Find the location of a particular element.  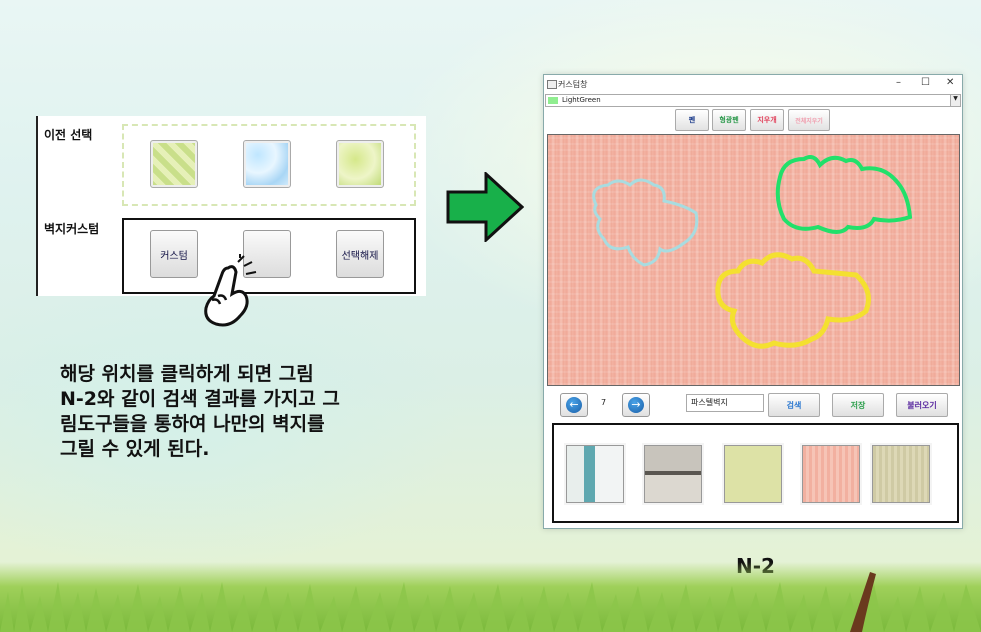

yellow-cloud-stroke is located at coordinates (793, 300).